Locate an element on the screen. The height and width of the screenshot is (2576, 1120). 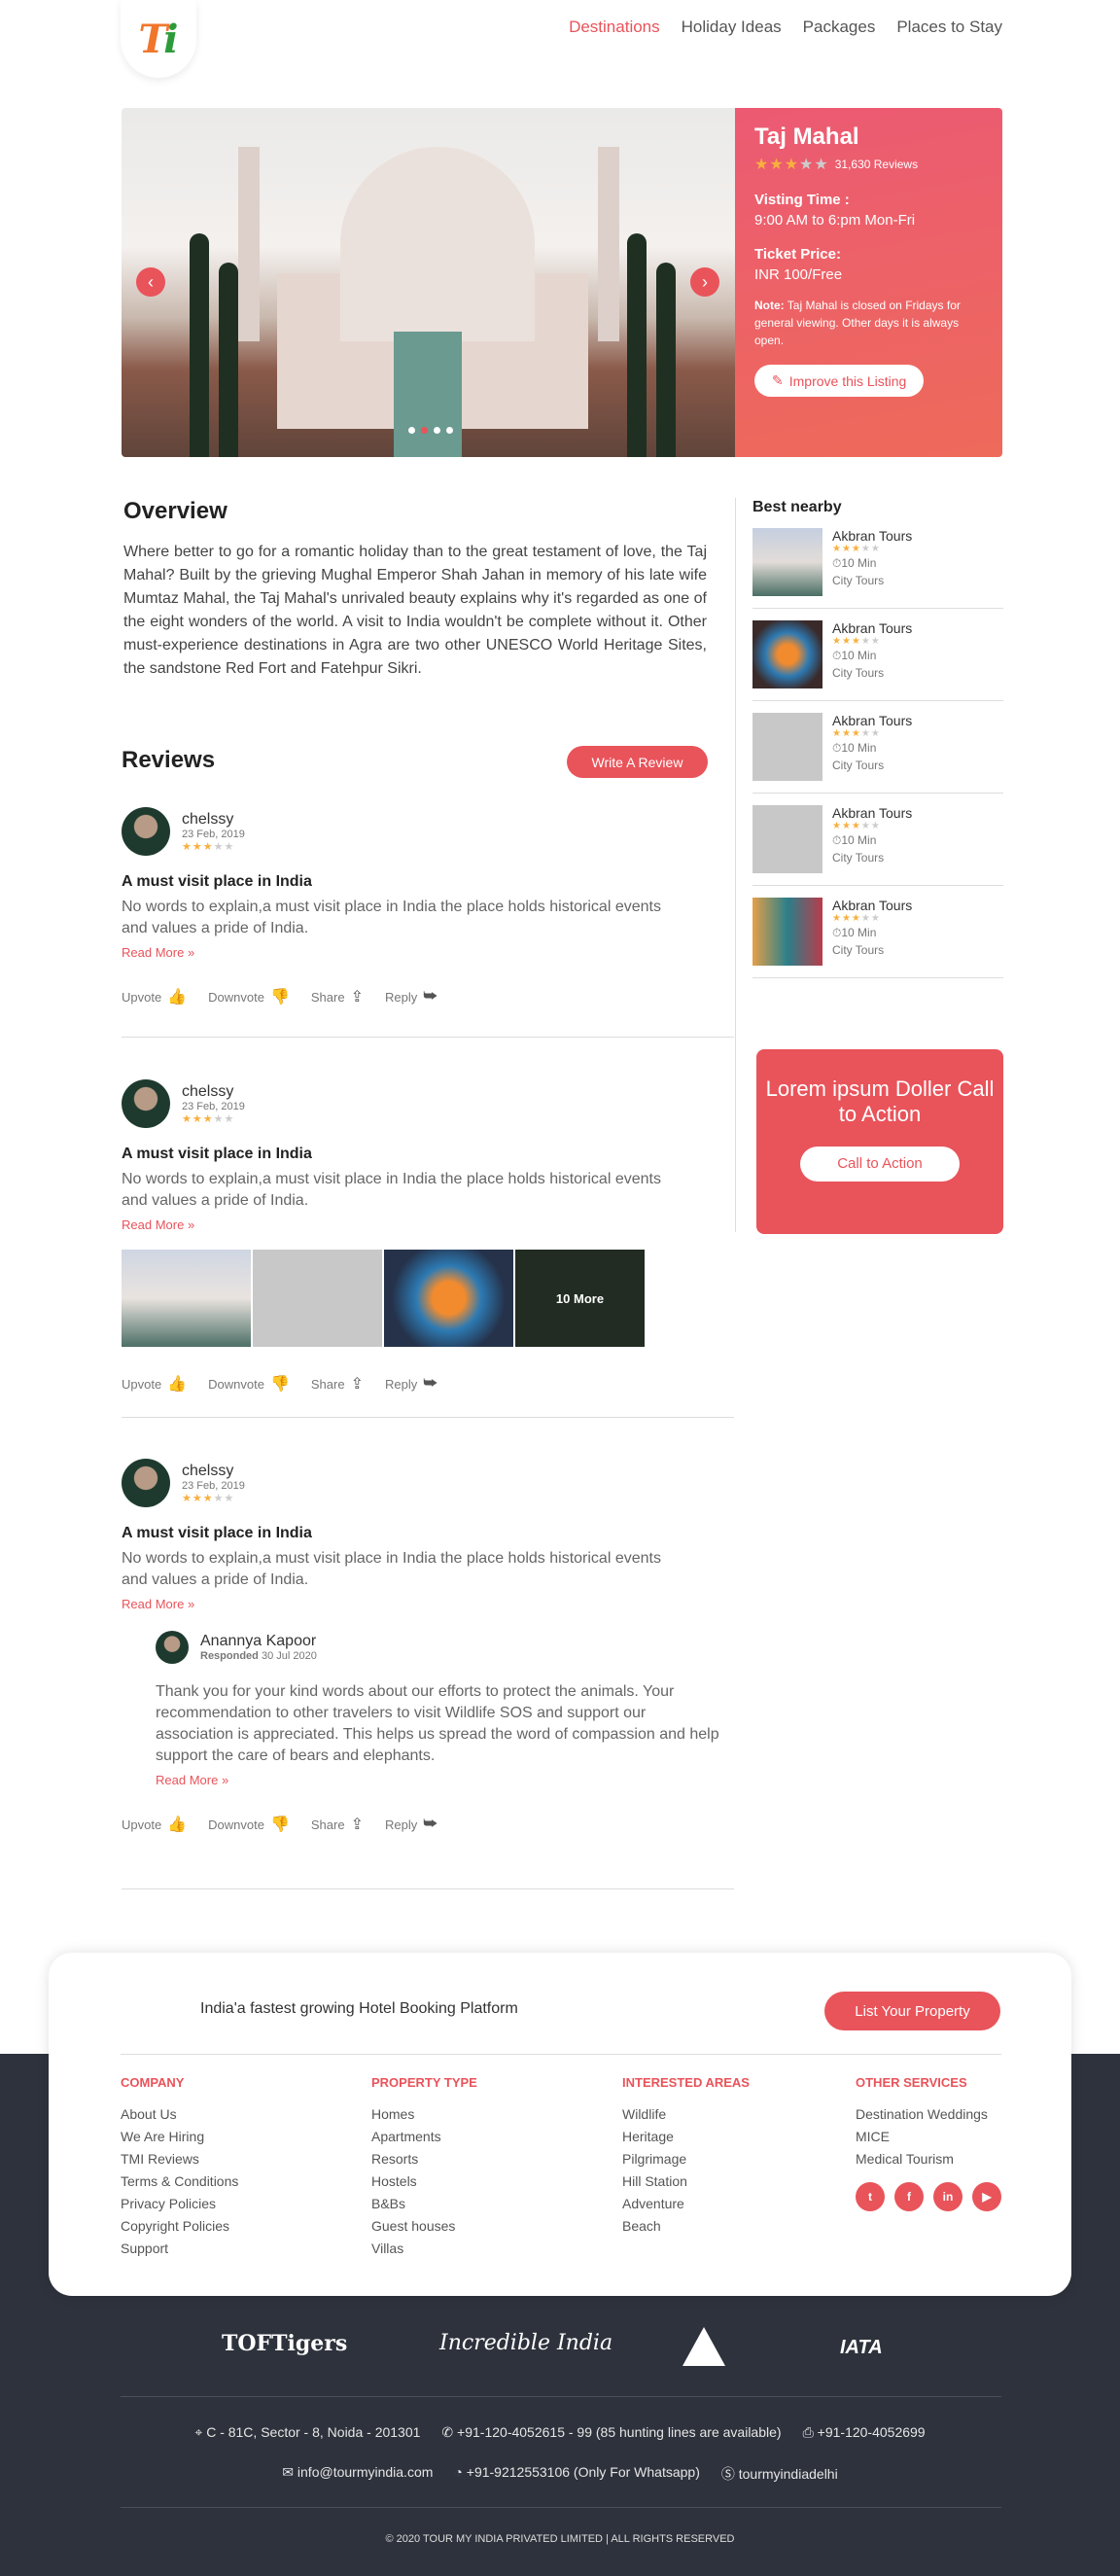
twitter-icon: t is located at coordinates (870, 2196).